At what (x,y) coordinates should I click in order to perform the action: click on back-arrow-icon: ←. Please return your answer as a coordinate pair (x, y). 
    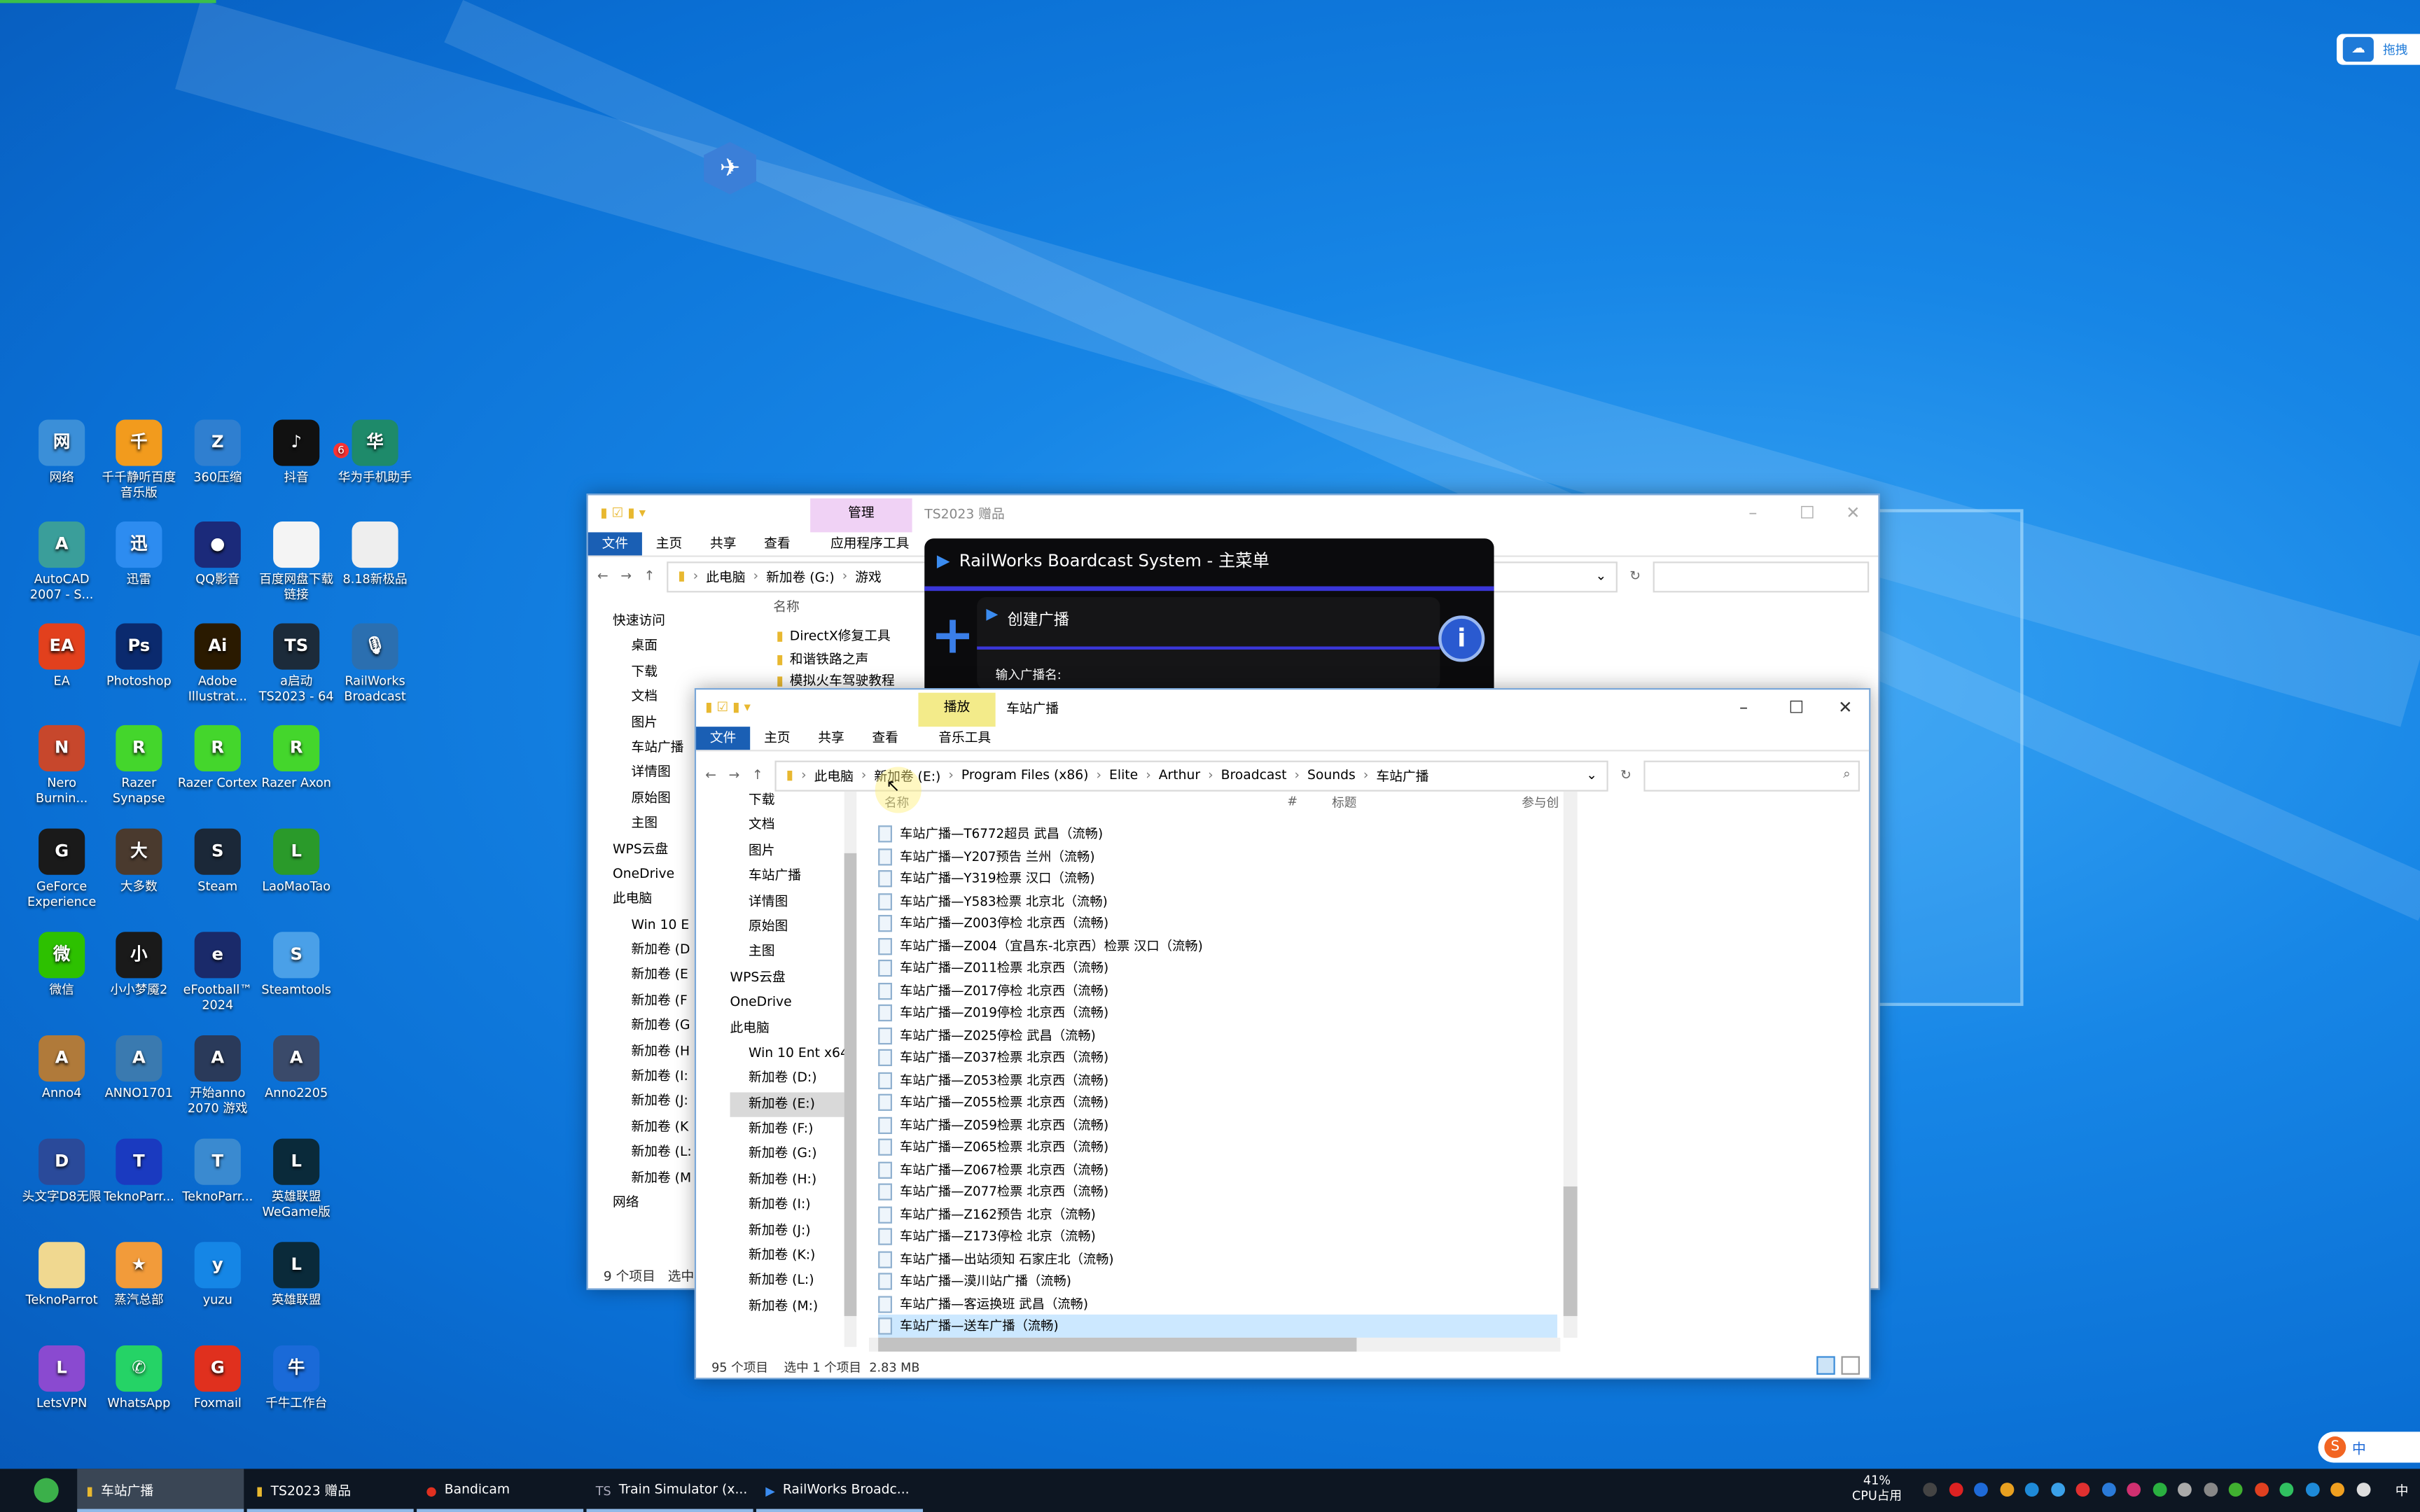
    Looking at the image, I should click on (710, 776).